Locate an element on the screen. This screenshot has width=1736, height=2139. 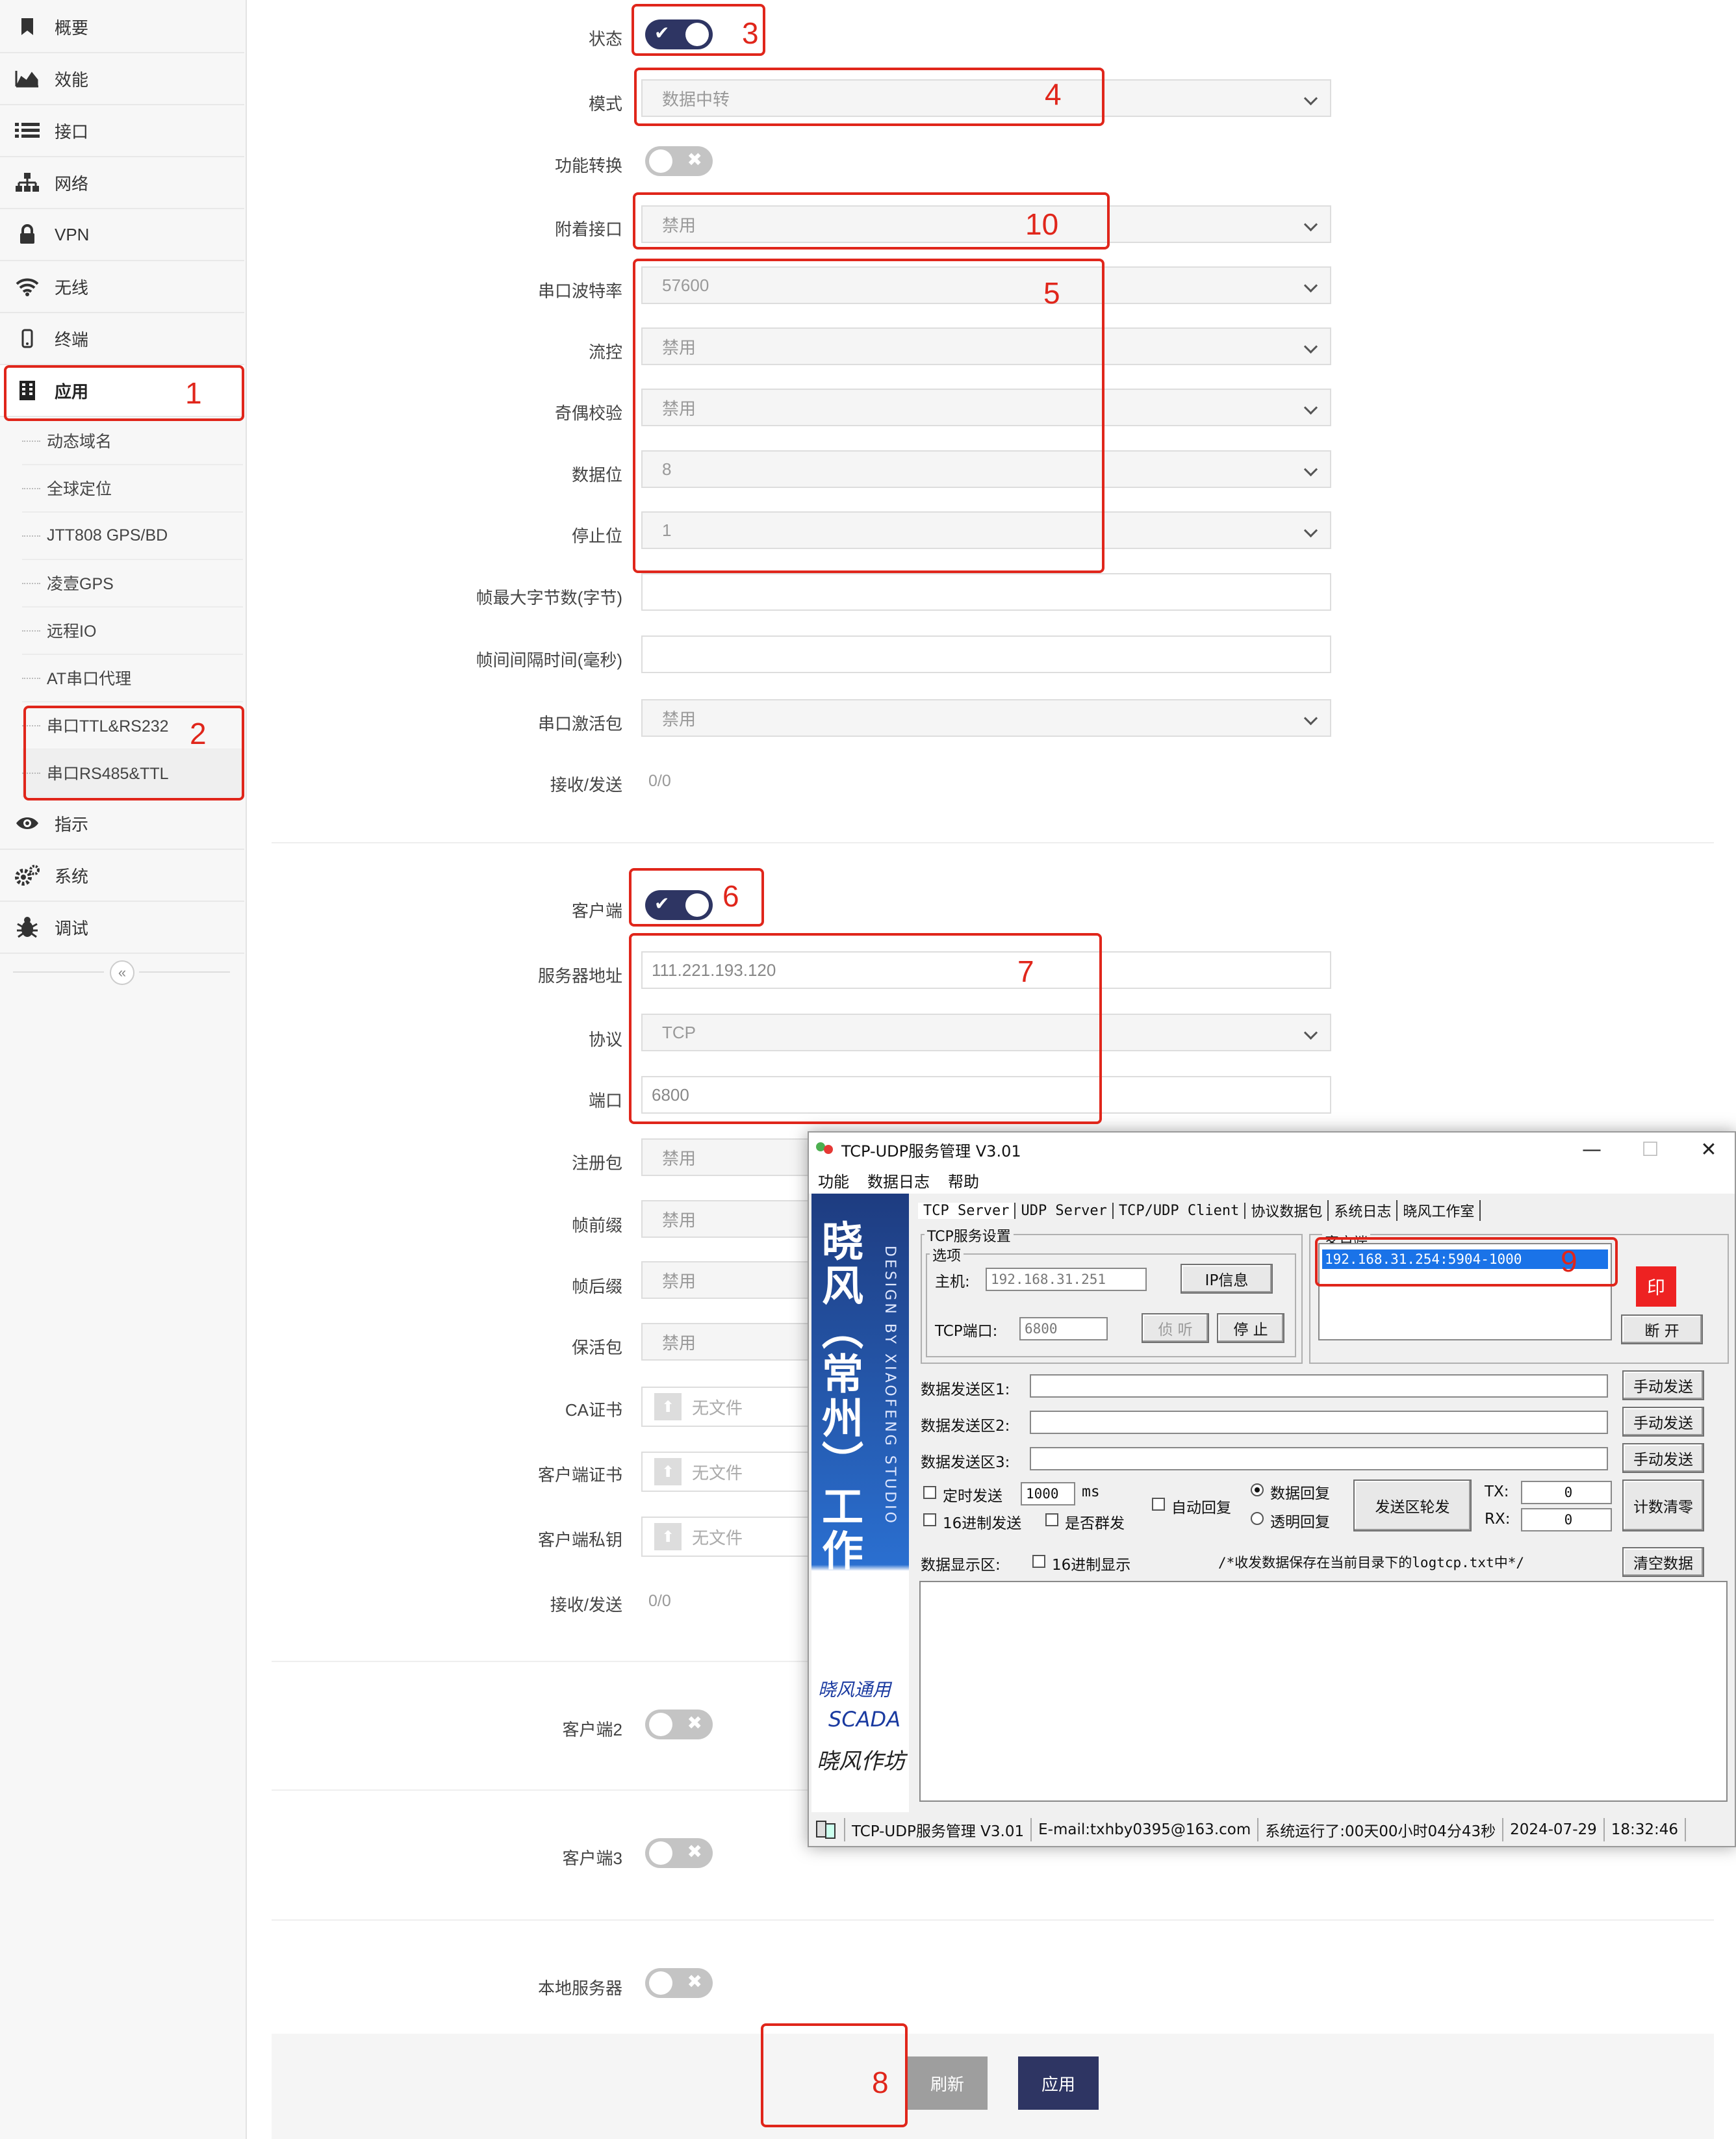
hex-display-checkbox is located at coordinates (1038, 1561).